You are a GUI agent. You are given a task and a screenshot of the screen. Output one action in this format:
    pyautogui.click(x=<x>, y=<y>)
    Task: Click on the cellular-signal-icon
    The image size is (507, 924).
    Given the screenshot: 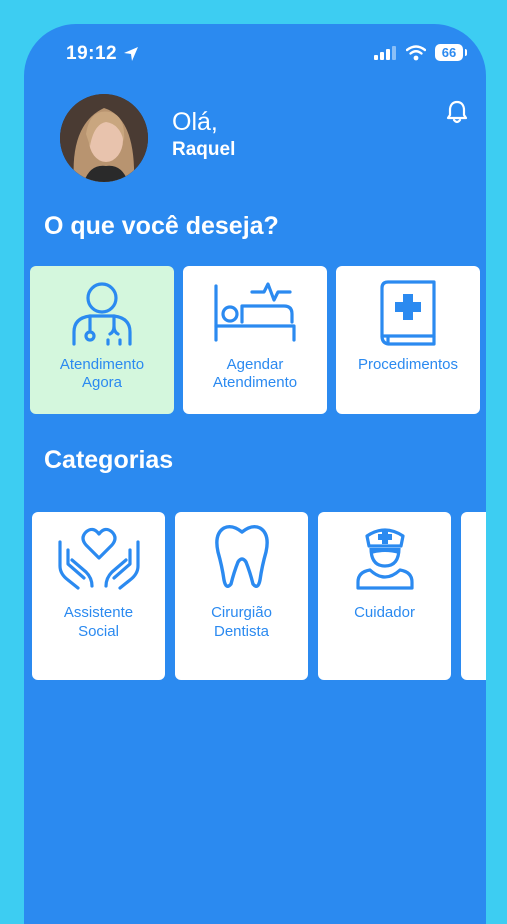 What is the action you would take?
    pyautogui.click(x=385, y=55)
    